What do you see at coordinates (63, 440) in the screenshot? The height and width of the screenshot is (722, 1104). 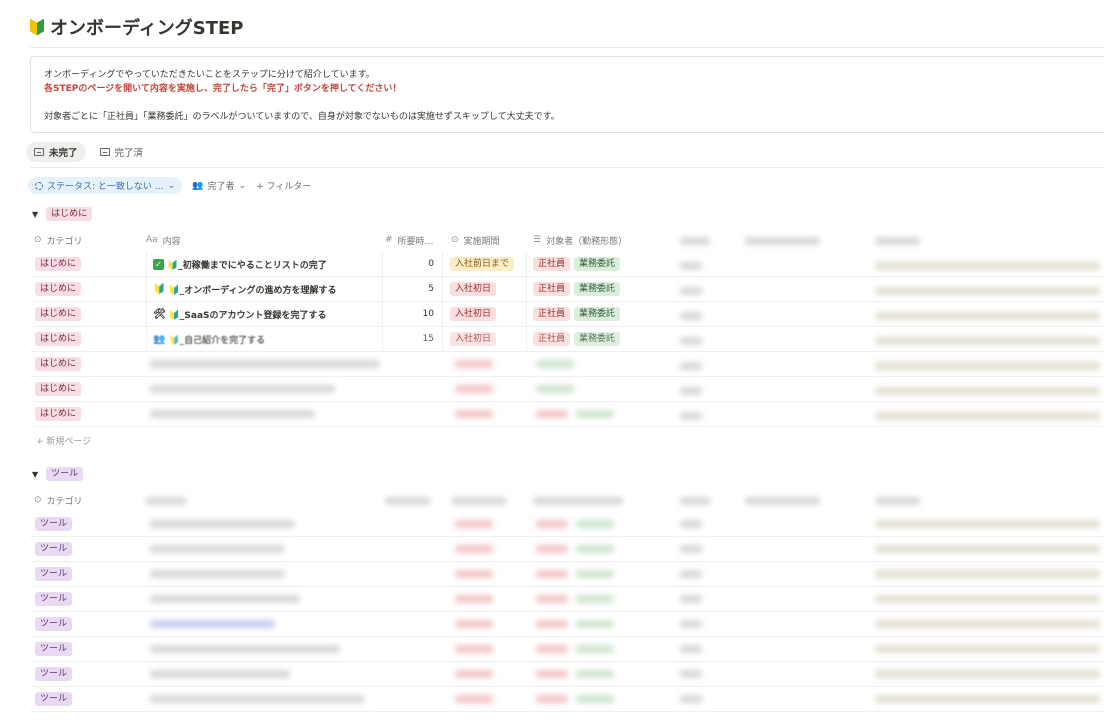 I see `new-page-button: + 新規ページ` at bounding box center [63, 440].